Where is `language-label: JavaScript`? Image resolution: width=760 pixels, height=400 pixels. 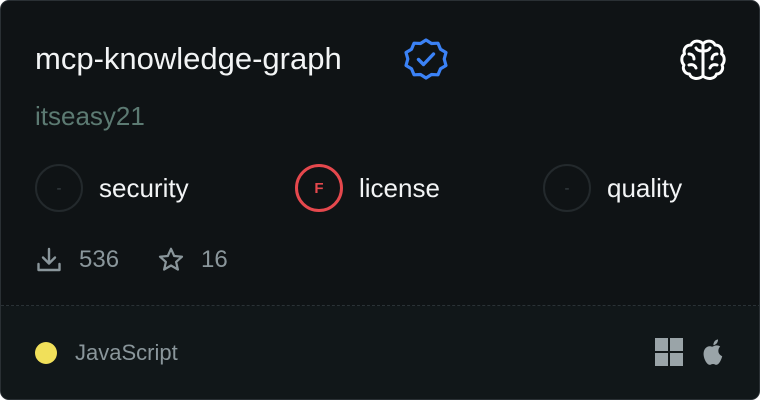 language-label: JavaScript is located at coordinates (126, 352).